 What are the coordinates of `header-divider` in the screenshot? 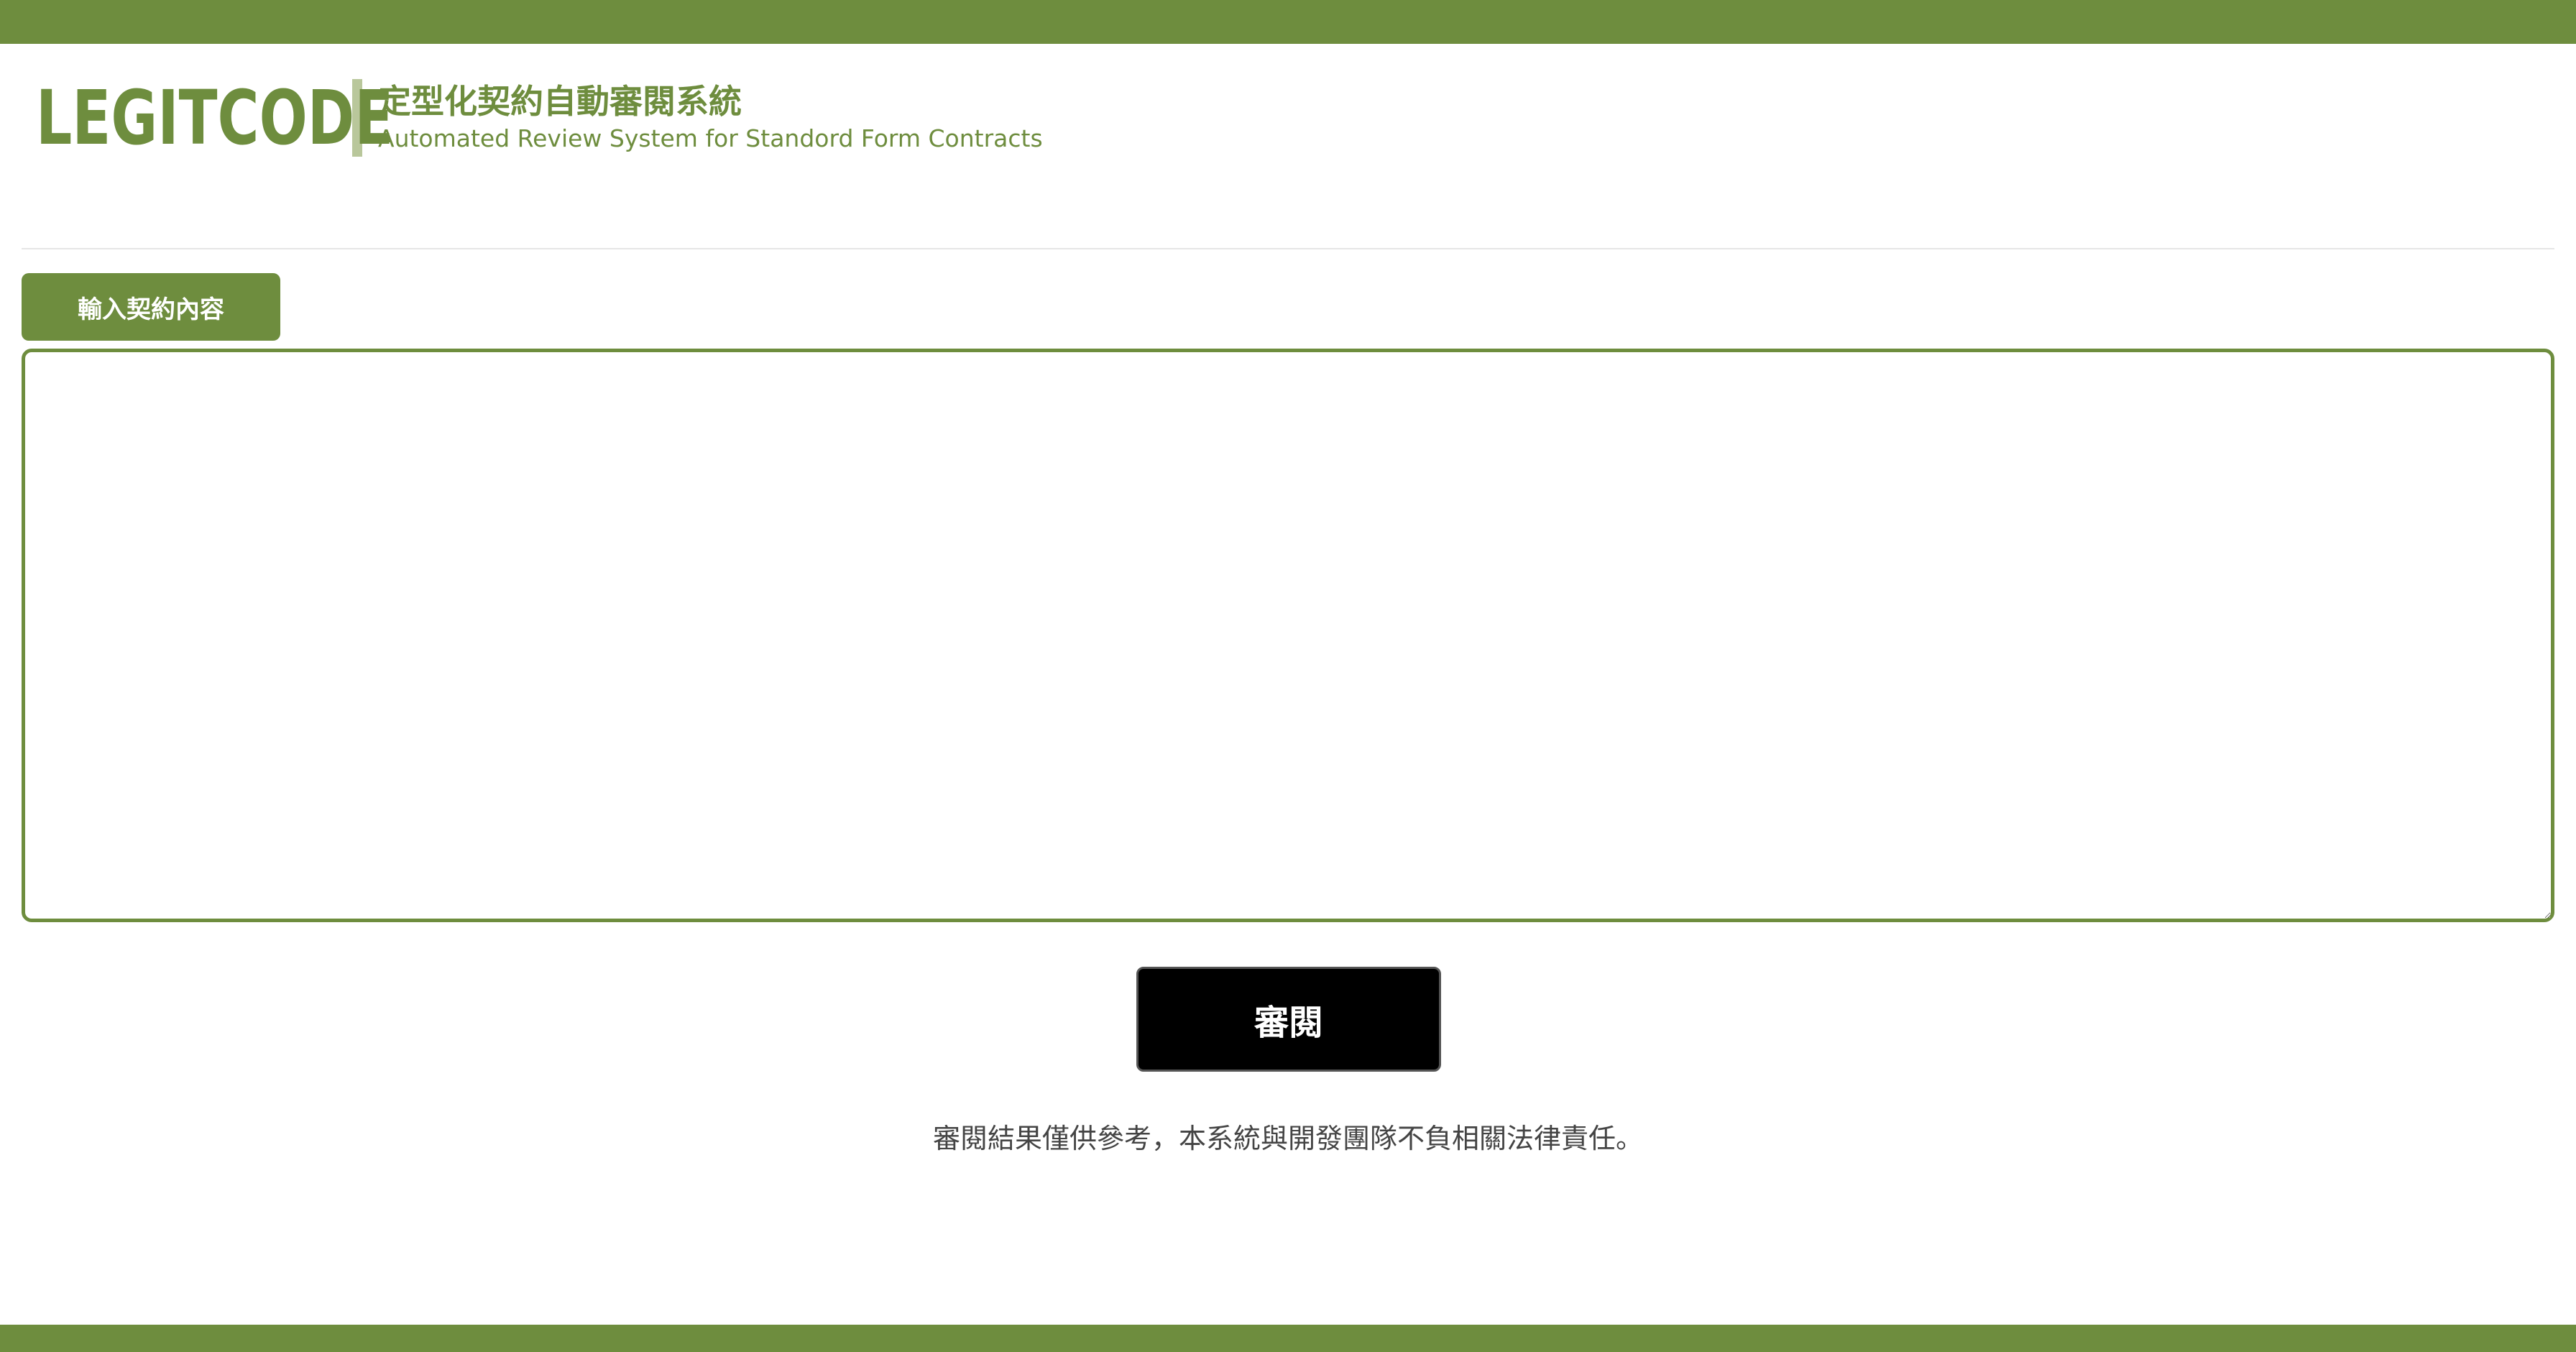 It's located at (1288, 248).